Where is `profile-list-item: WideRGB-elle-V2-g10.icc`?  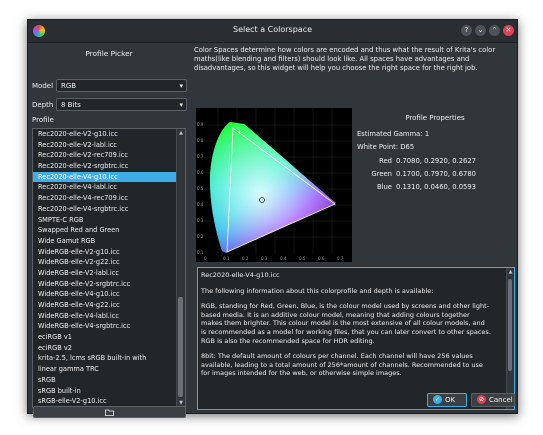 profile-list-item: WideRGB-elle-V2-g10.icc is located at coordinates (105, 252).